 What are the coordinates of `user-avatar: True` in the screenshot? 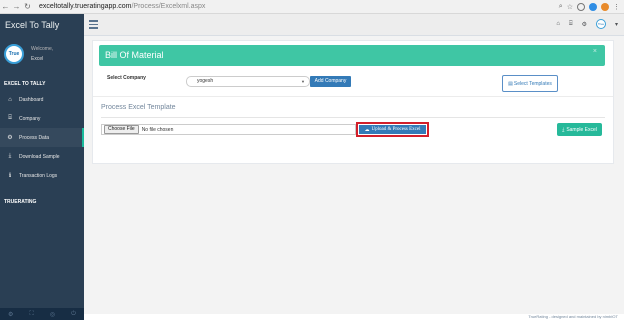 It's located at (600, 24).